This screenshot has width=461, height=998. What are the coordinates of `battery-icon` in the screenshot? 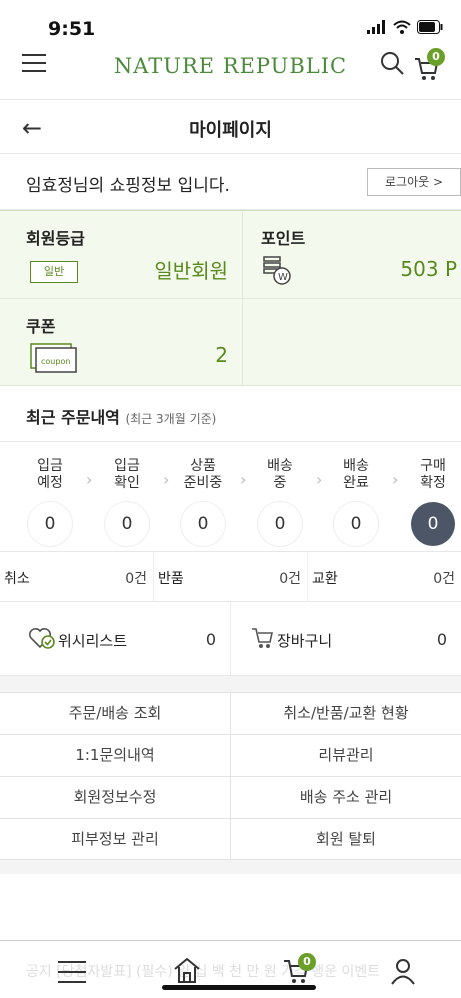 It's located at (430, 27).